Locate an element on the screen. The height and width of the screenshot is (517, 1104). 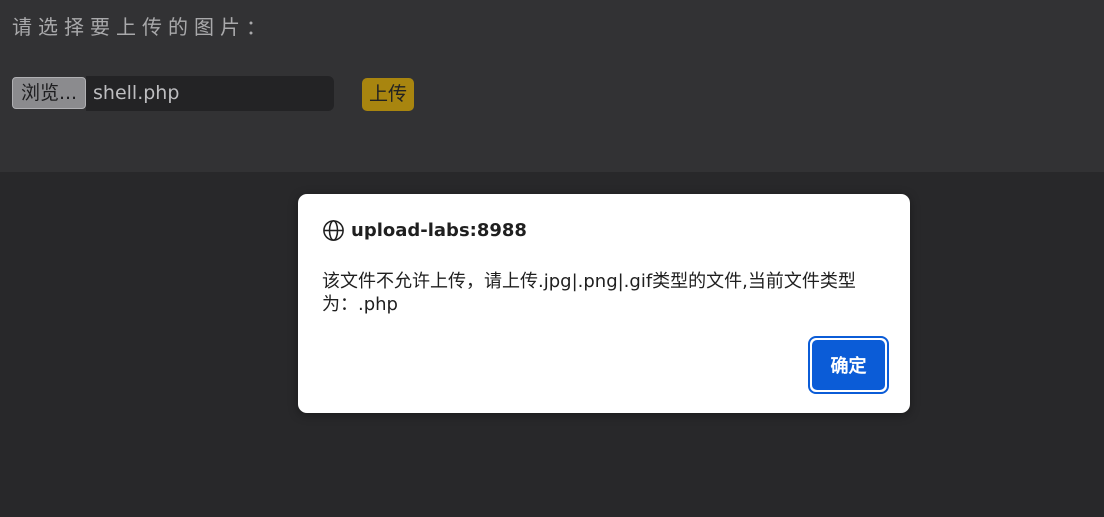
ok-button-focus-ring: 确定 is located at coordinates (848, 365).